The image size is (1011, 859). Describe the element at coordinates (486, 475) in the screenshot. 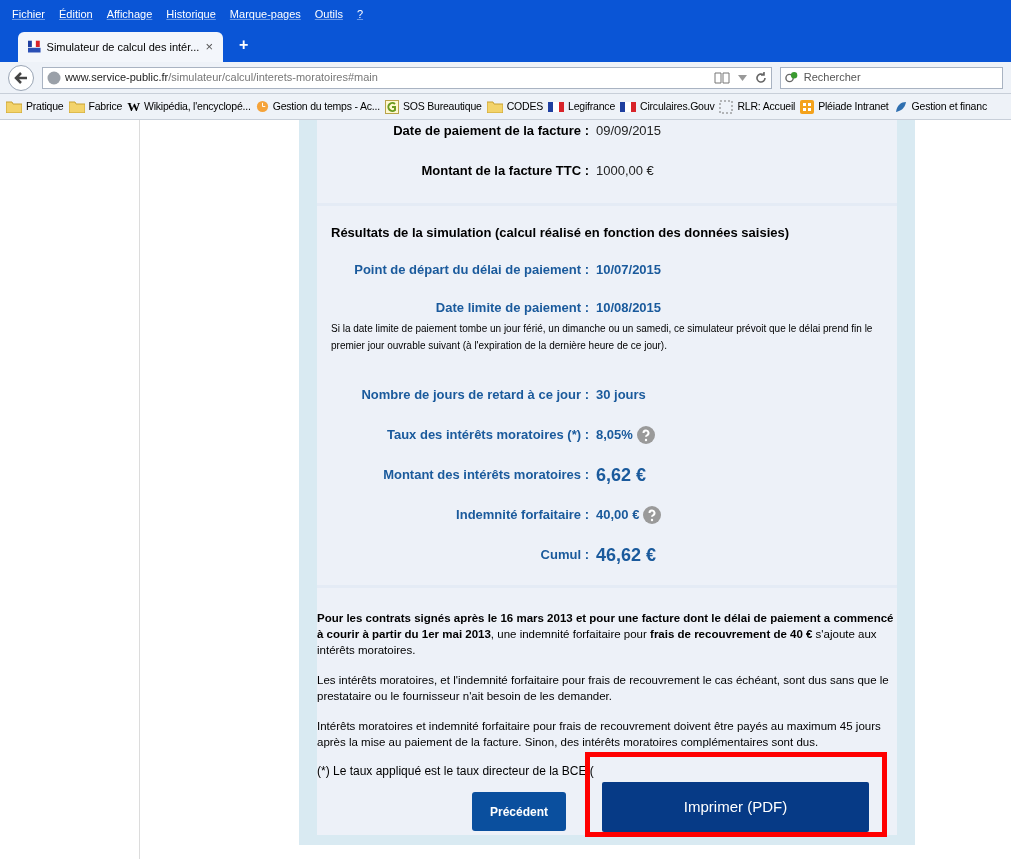

I see `field-label: Montant des intérêts moratoires :` at that location.